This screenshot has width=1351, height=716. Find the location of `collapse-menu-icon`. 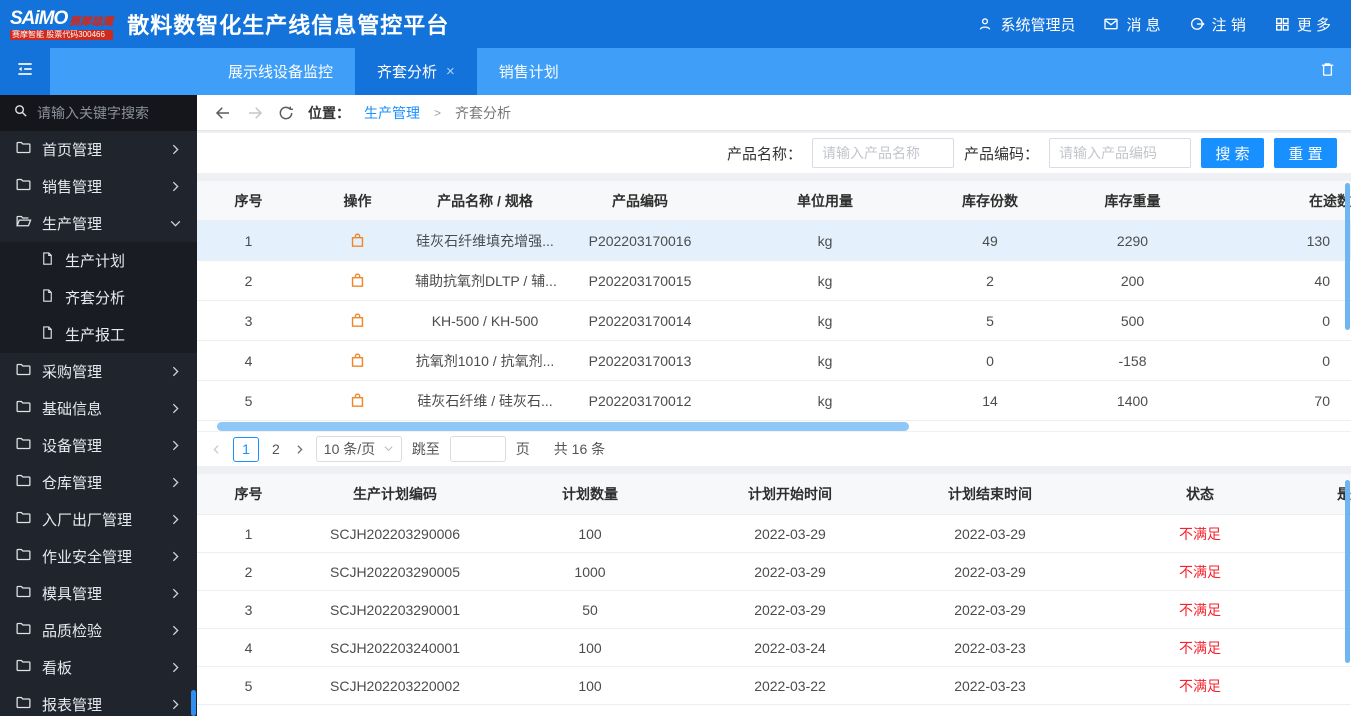

collapse-menu-icon is located at coordinates (25, 71).